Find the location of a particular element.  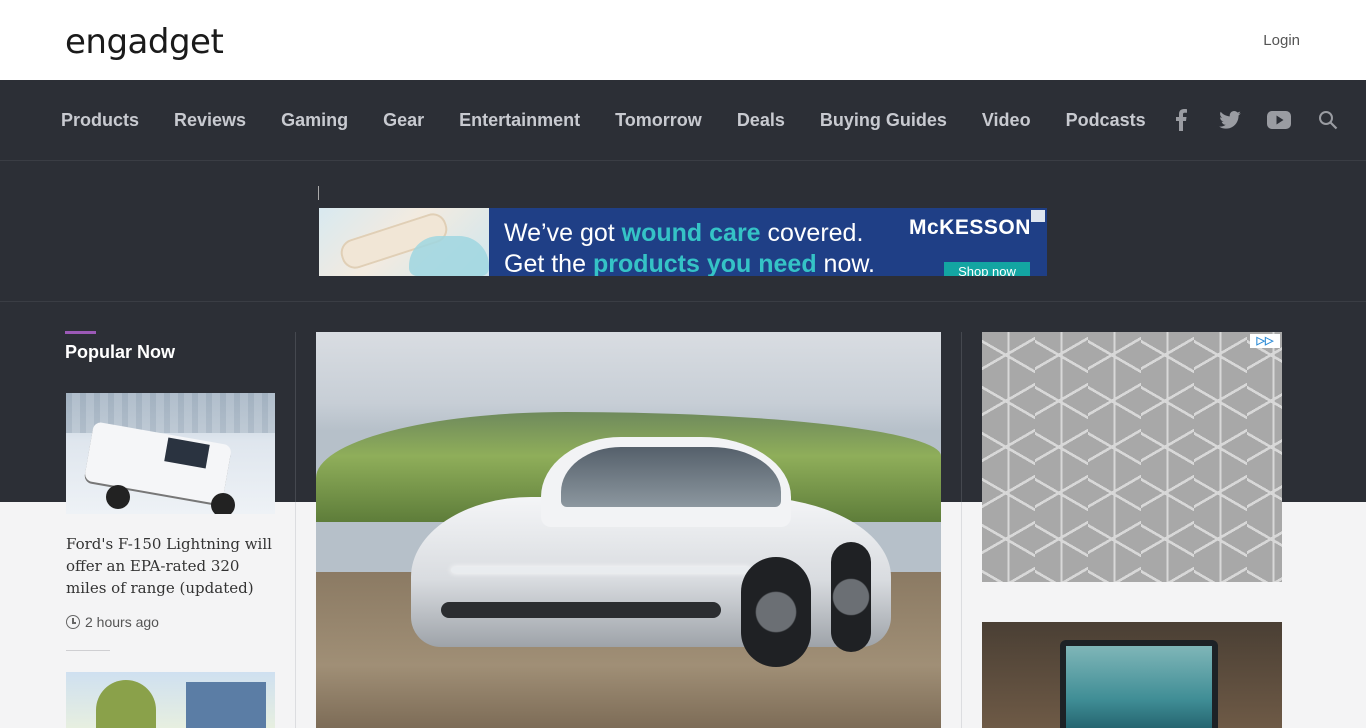

story-timestamp: 2 hours ago is located at coordinates (112, 622).